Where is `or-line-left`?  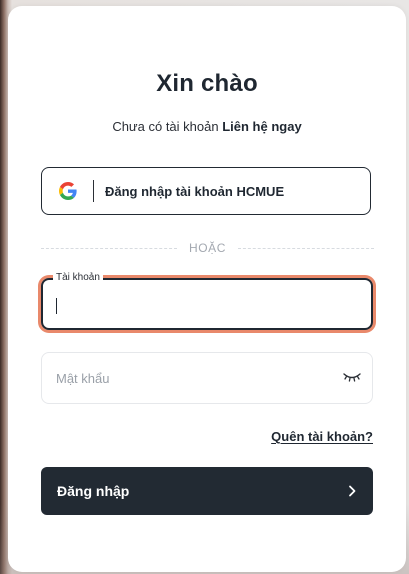
or-line-left is located at coordinates (109, 248).